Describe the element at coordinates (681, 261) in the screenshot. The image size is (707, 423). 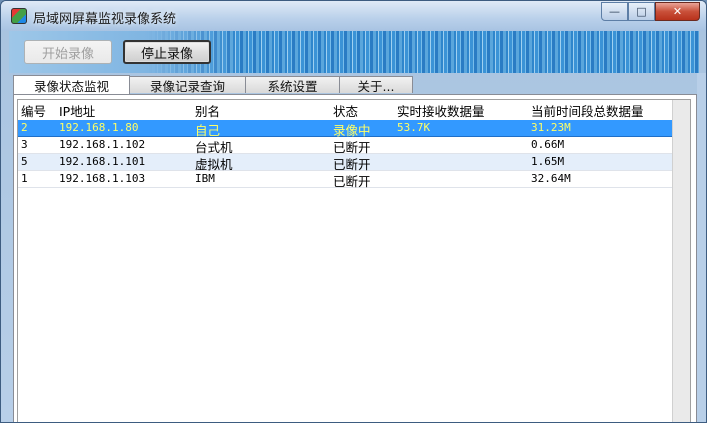
I see `vertical-scrollbar` at that location.